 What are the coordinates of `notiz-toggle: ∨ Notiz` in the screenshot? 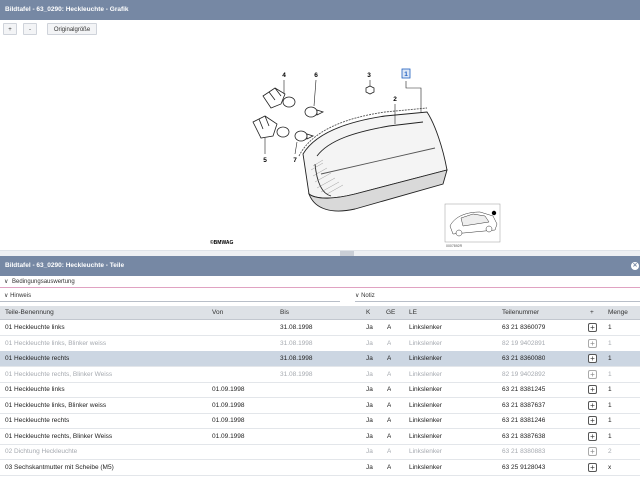 It's located at (365, 295).